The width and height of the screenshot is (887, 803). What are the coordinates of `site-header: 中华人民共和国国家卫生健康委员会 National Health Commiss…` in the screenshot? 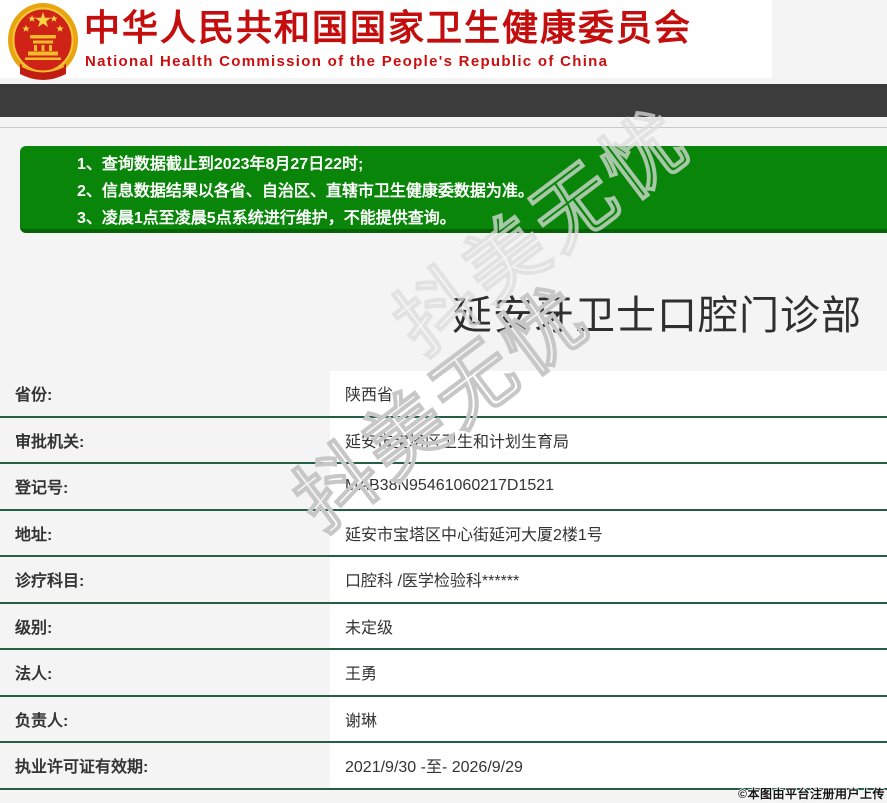 It's located at (386, 40).